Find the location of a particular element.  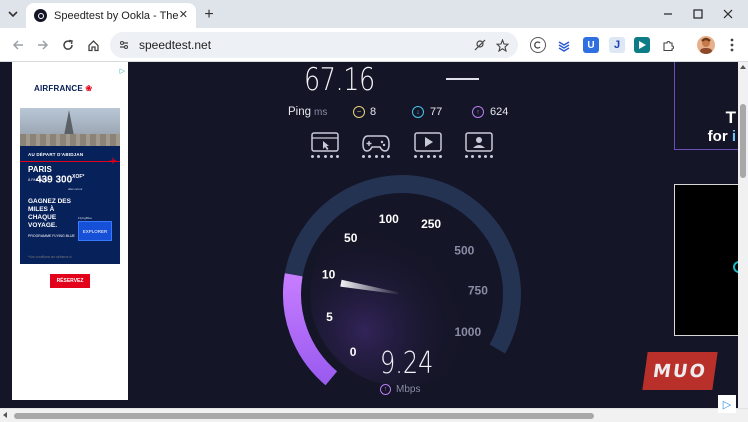

extension-c-icon is located at coordinates (538, 45).